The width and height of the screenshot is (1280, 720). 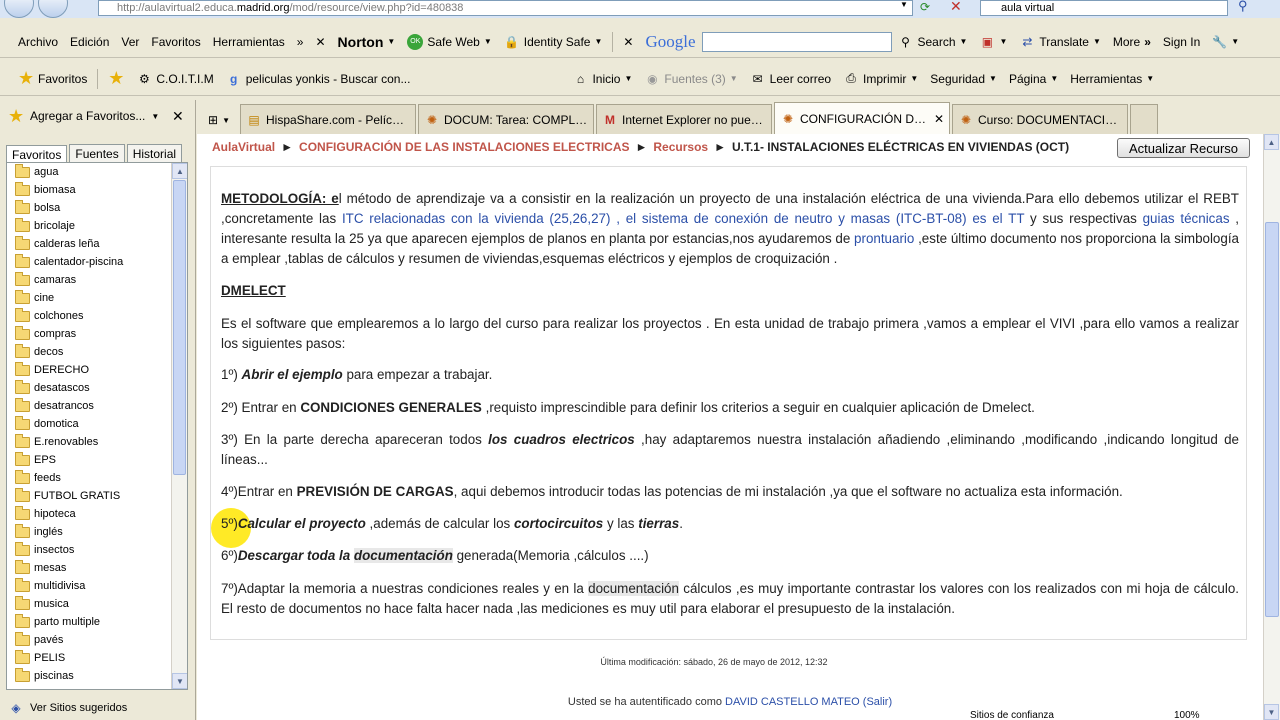 What do you see at coordinates (83, 116) in the screenshot?
I see `add-to-favorites-button: ★ Agregar a Favoritos... ▼` at bounding box center [83, 116].